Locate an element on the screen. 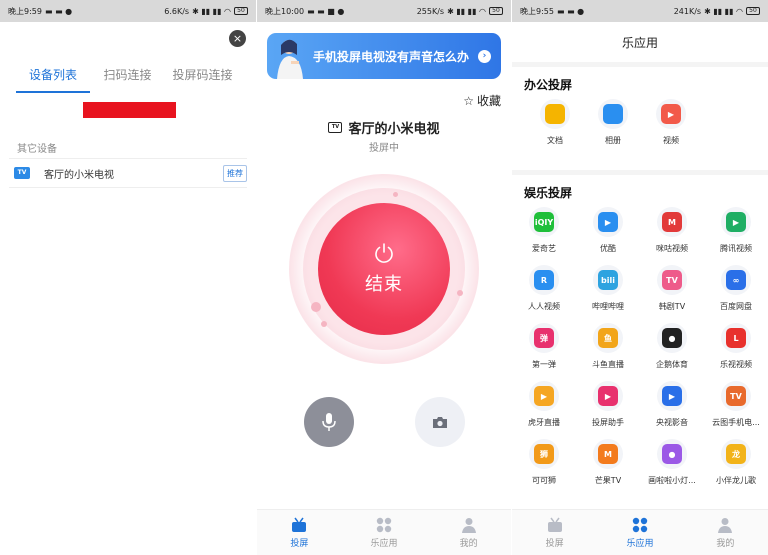 The height and width of the screenshot is (555, 768). page-title: 乐应用 is located at coordinates (640, 42).